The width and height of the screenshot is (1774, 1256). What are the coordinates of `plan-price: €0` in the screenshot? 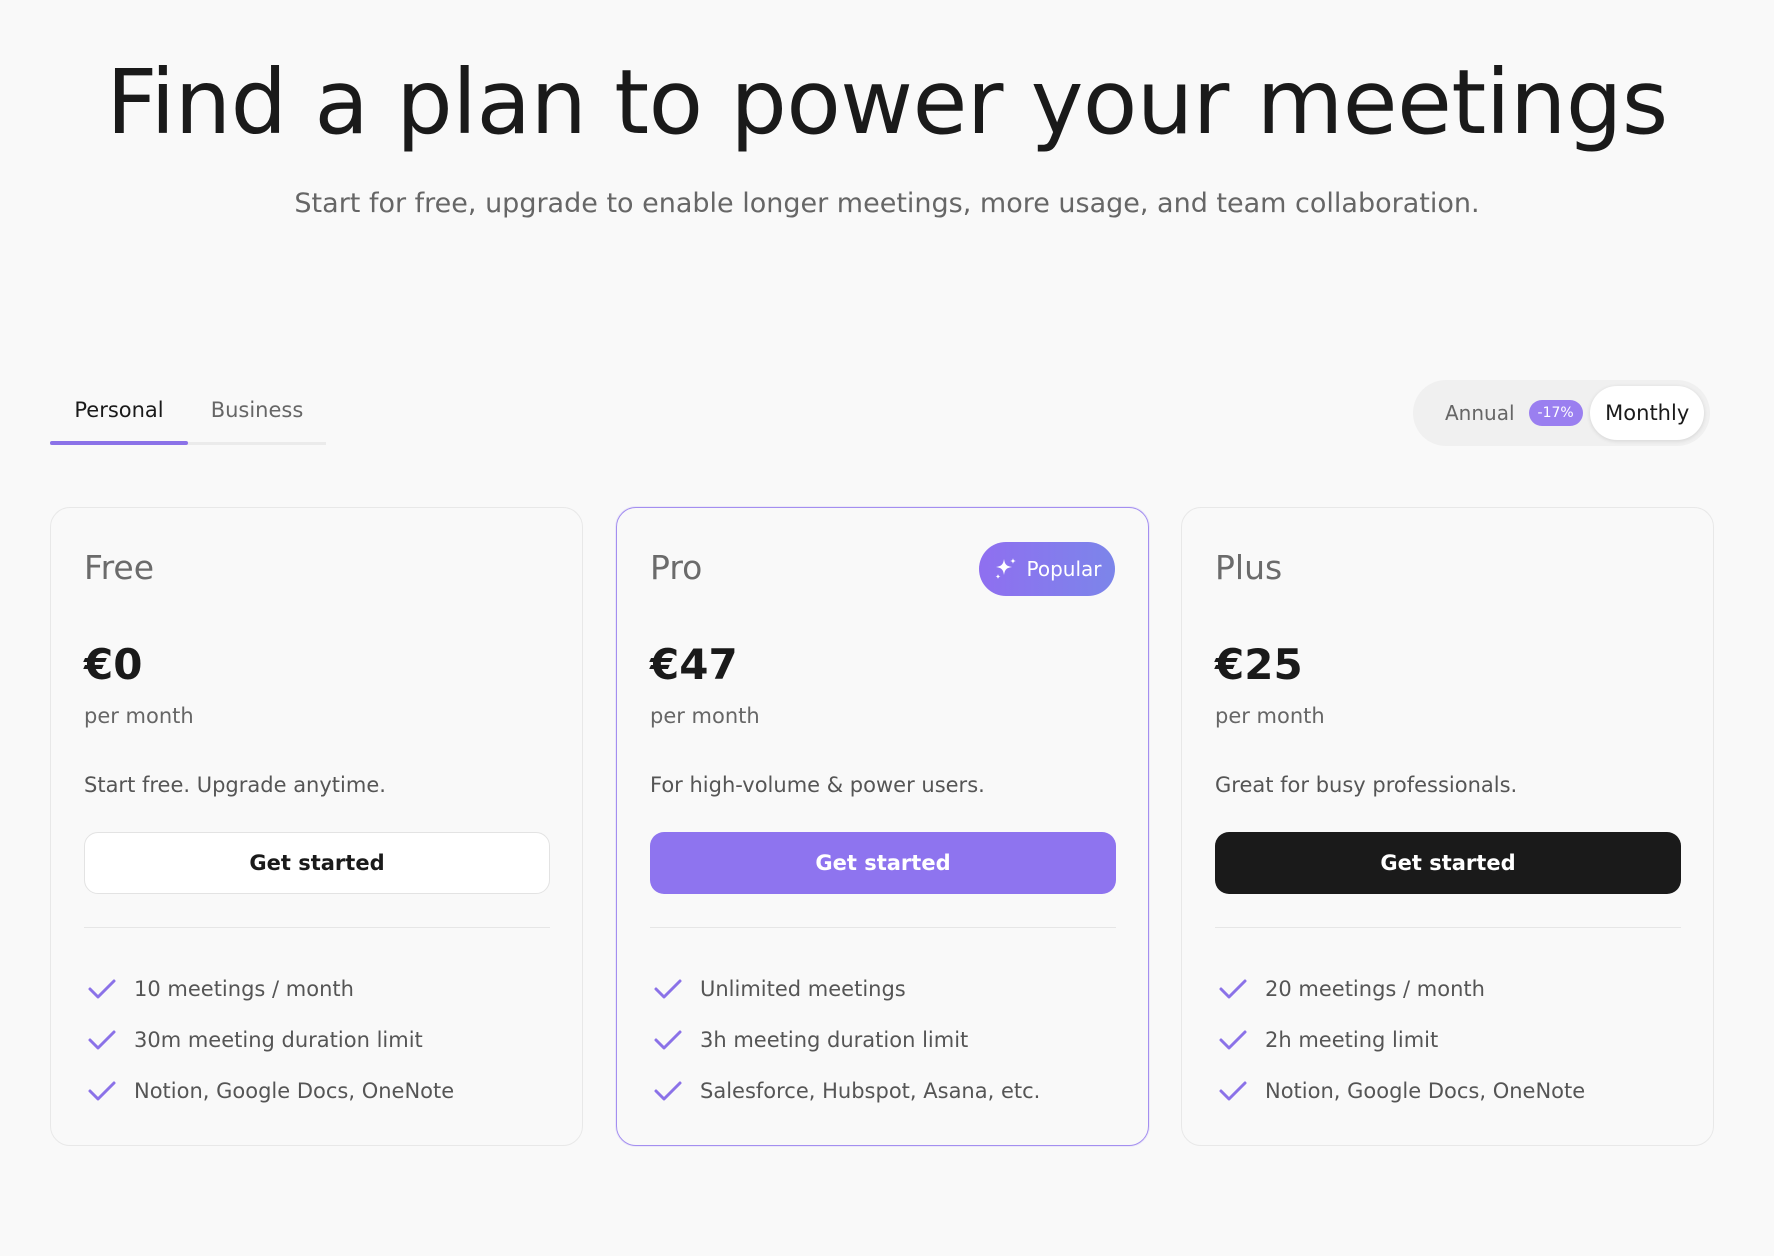 It's located at (113, 664).